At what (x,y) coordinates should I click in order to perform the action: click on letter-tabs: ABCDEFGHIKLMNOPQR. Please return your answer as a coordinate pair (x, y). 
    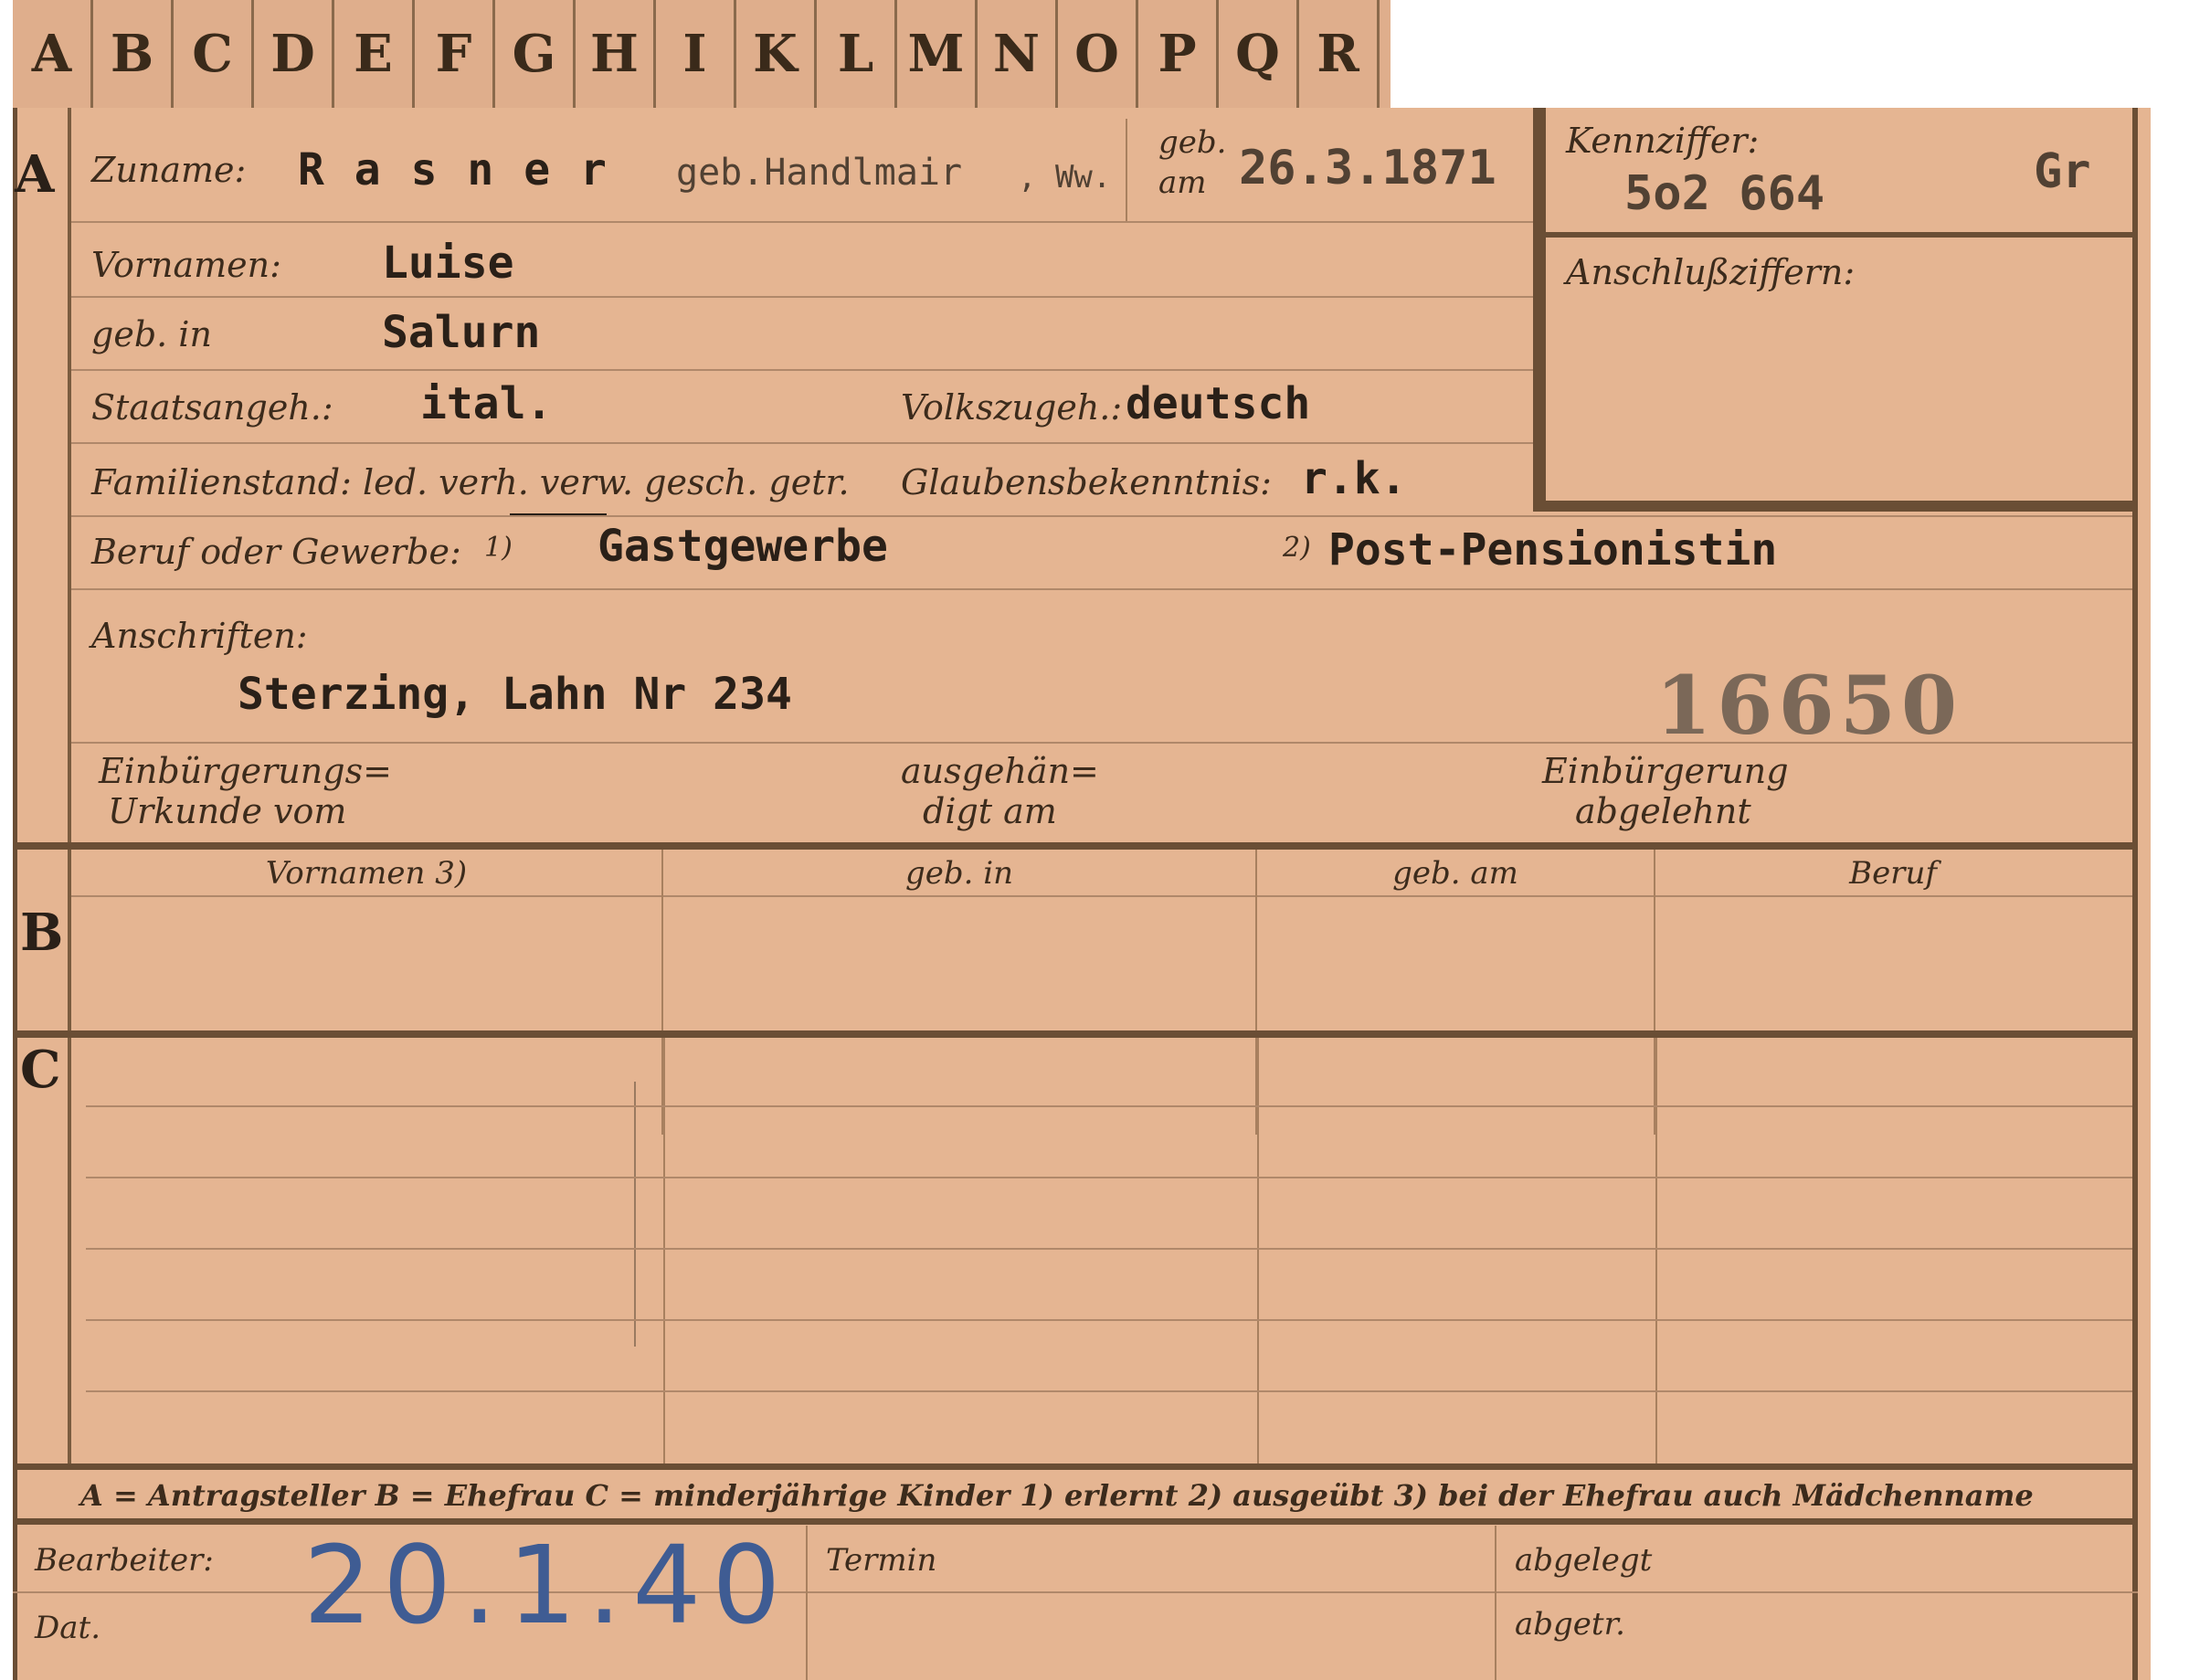
    Looking at the image, I should click on (702, 56).